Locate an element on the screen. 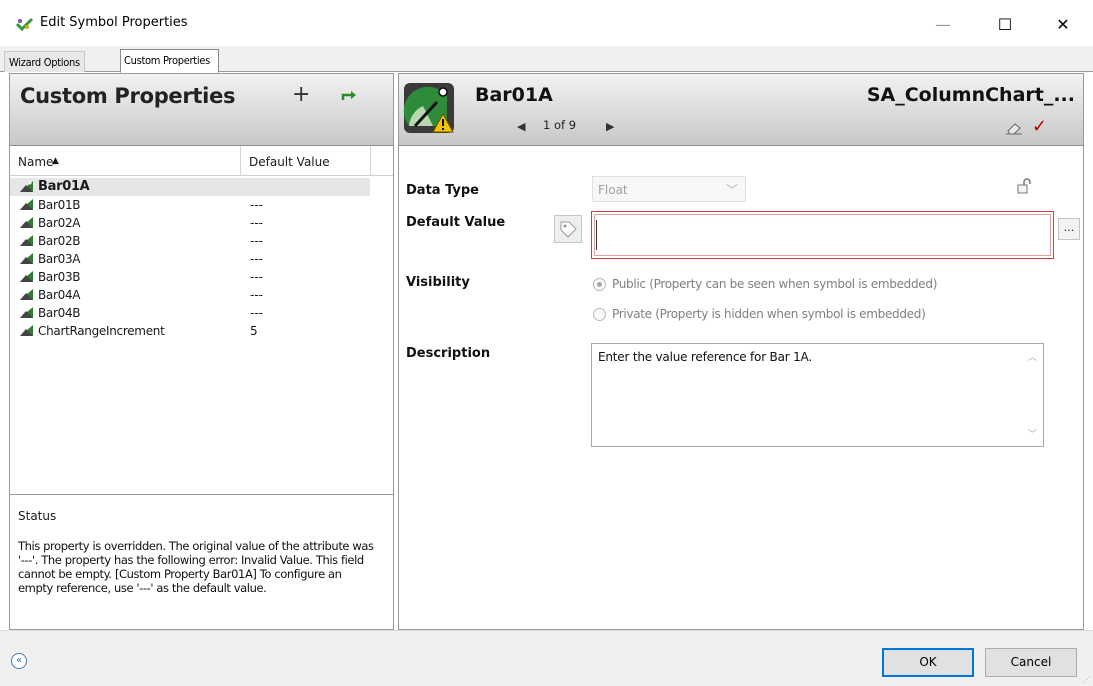 This screenshot has height=686, width=1093. cancel-button: Cancel is located at coordinates (1031, 662).